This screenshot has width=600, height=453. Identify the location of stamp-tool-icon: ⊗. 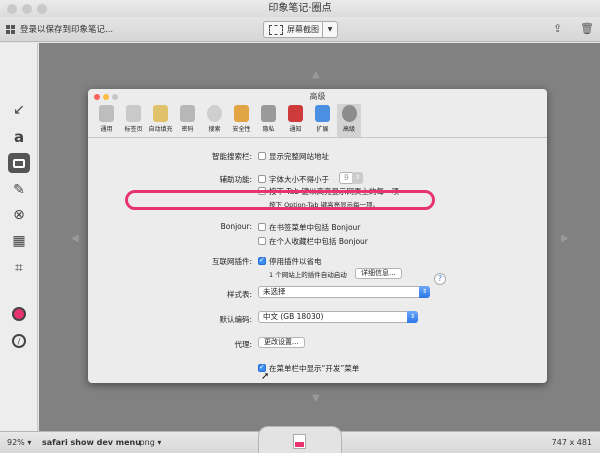
(19, 215).